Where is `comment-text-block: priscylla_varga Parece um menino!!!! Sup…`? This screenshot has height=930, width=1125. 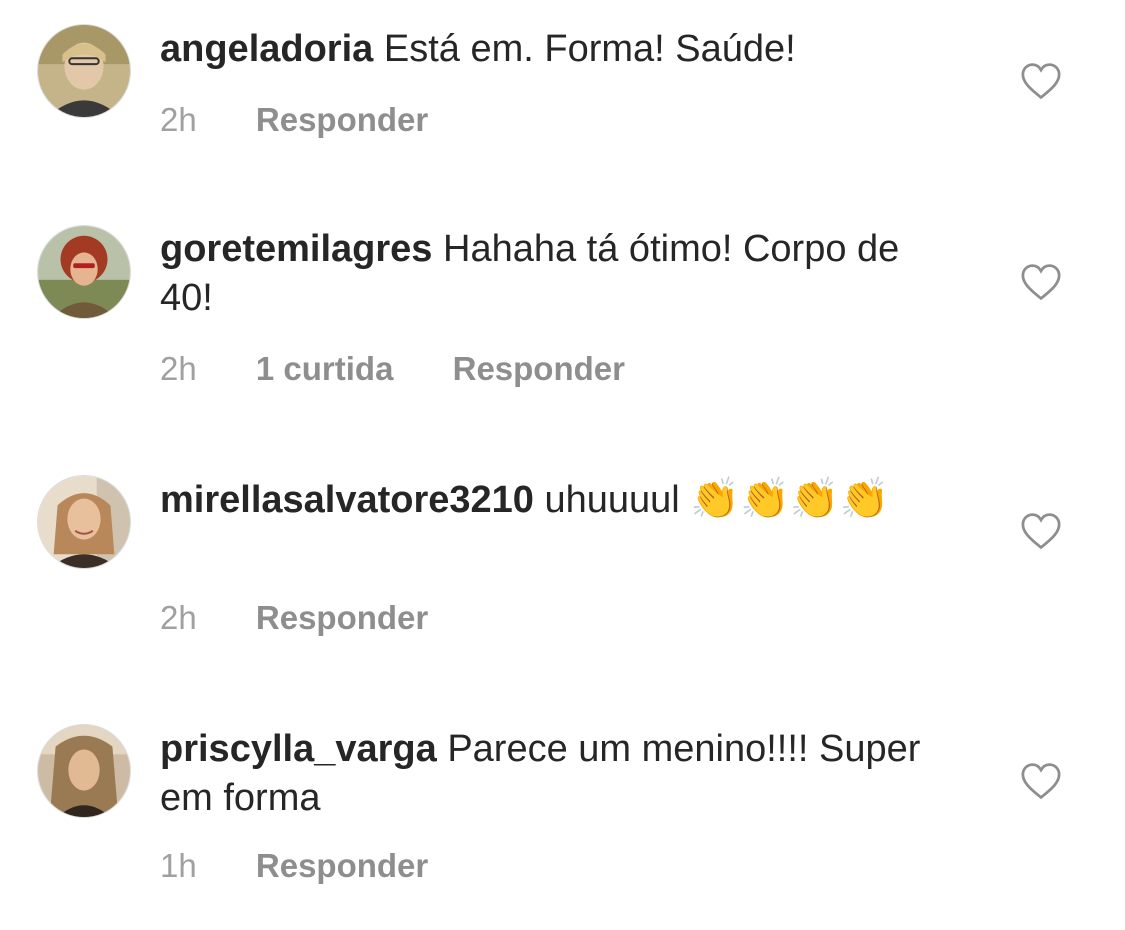
comment-text-block: priscylla_varga Parece um menino!!!! Sup… is located at coordinates (560, 774).